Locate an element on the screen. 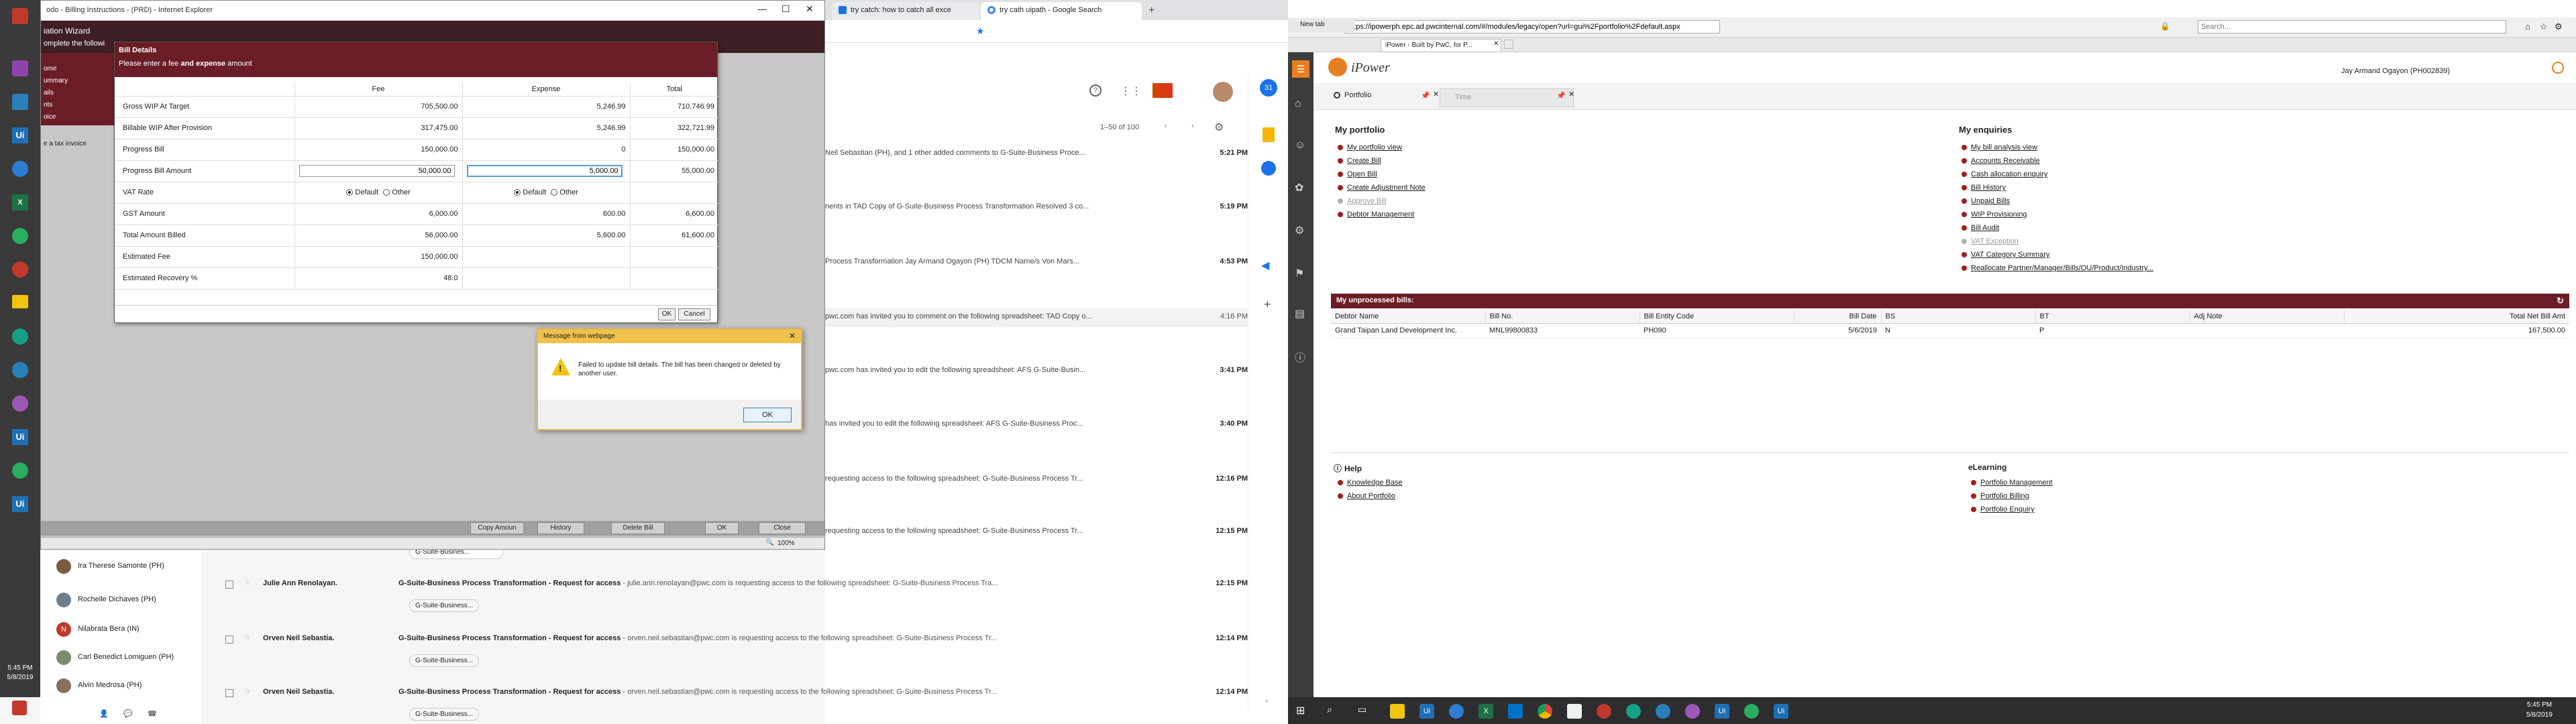  column-header: Bill No. is located at coordinates (1562, 316).